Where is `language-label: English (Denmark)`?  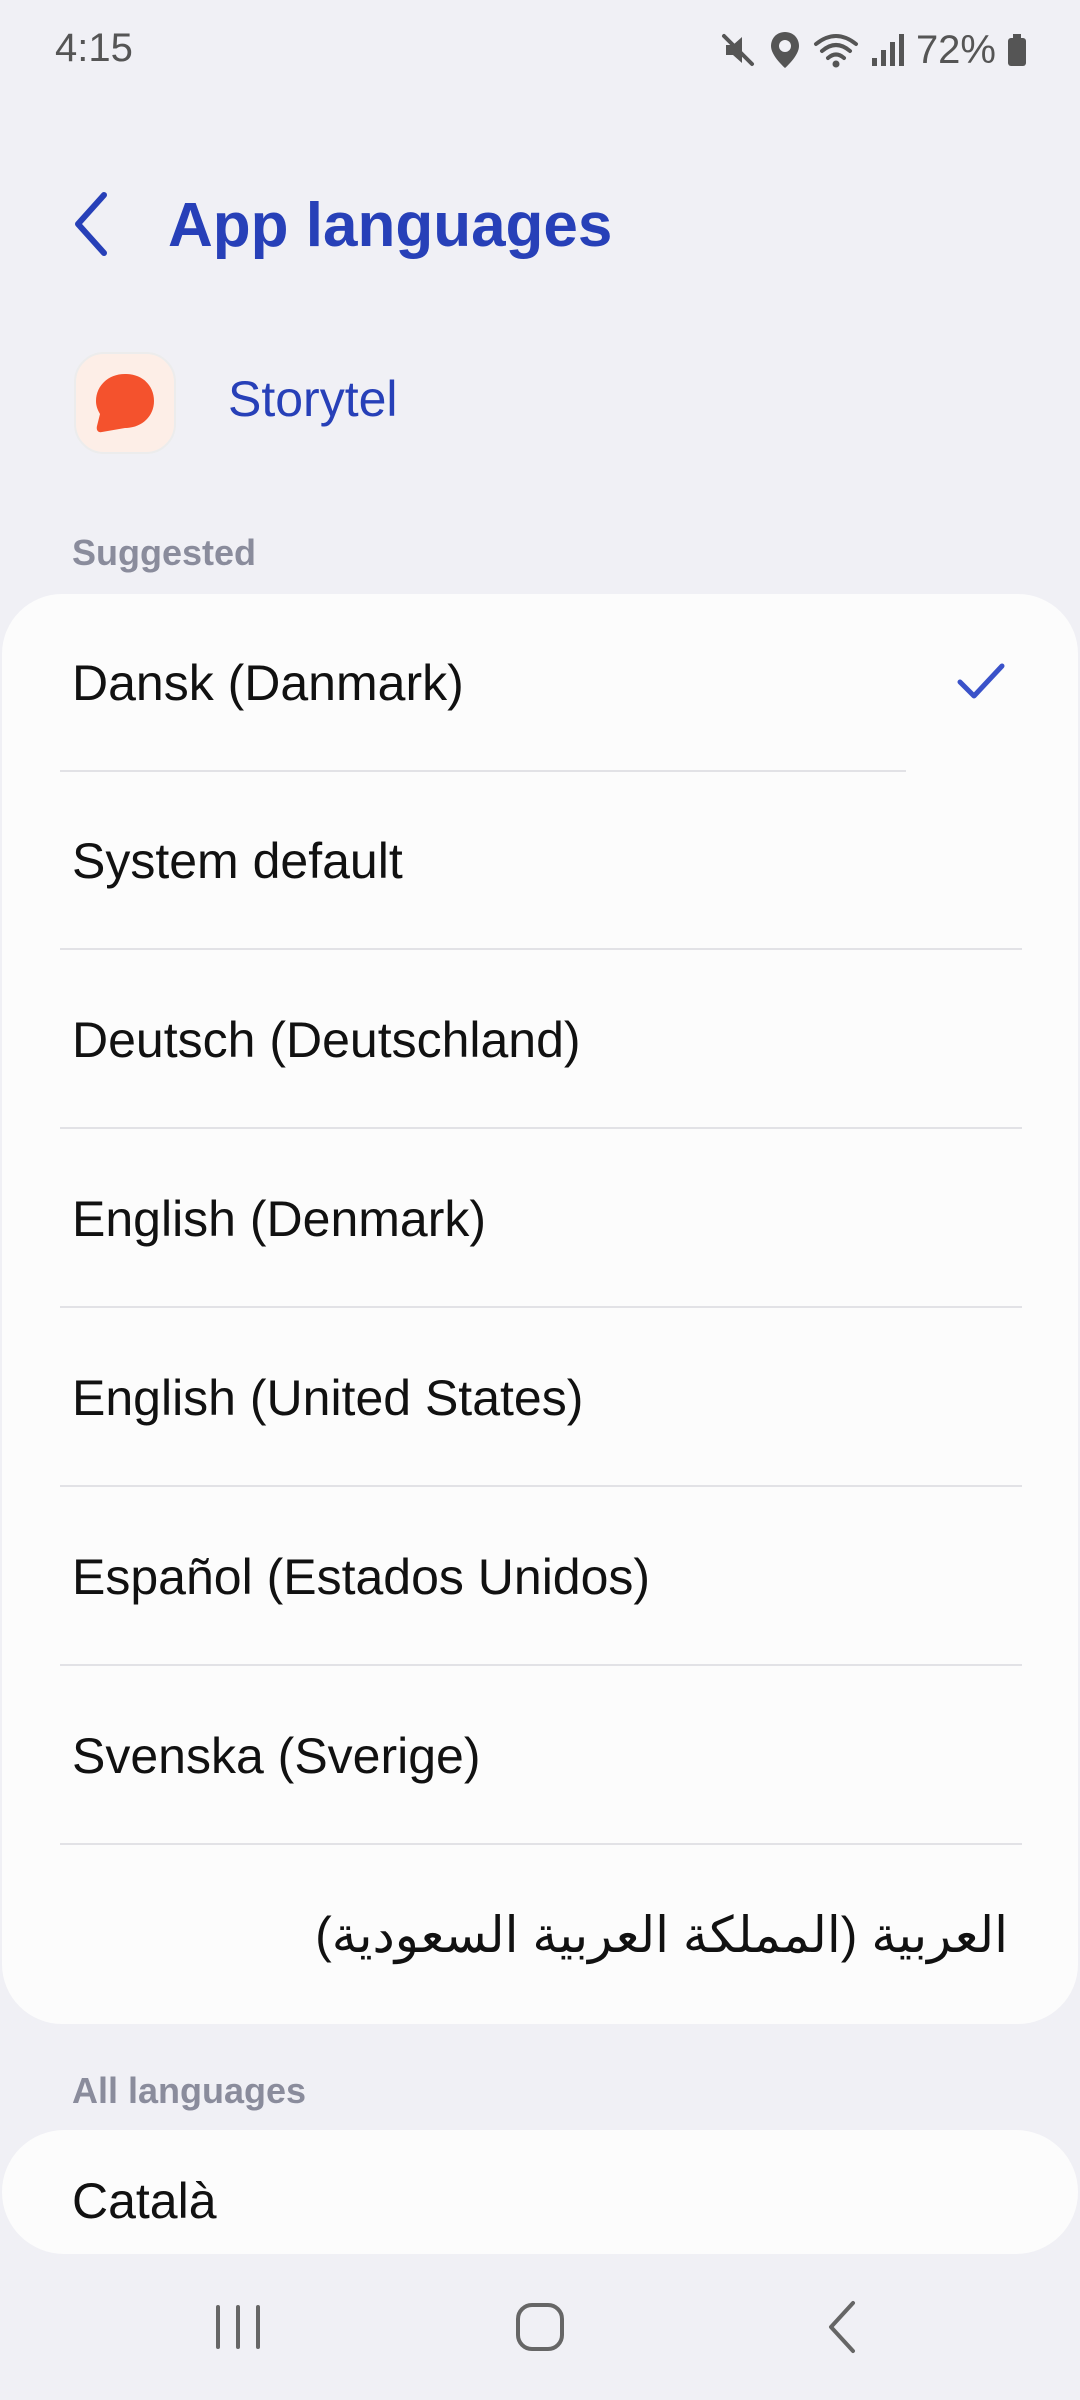 language-label: English (Denmark) is located at coordinates (279, 1219).